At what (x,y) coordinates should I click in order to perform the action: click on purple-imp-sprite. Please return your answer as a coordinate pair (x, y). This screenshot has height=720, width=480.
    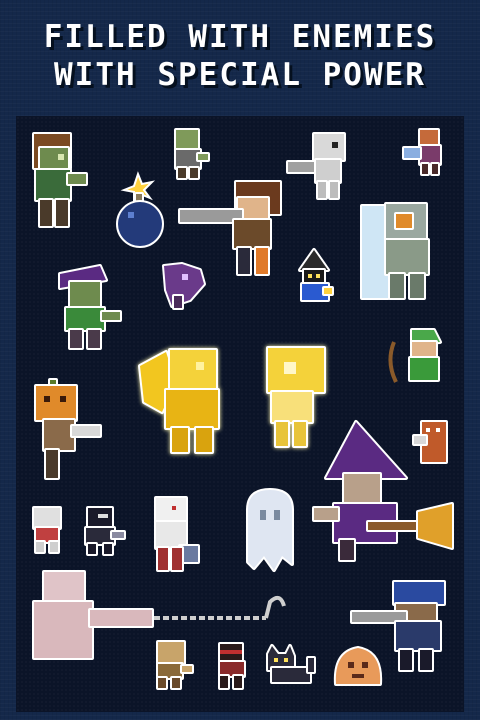
    Looking at the image, I should click on (184, 287).